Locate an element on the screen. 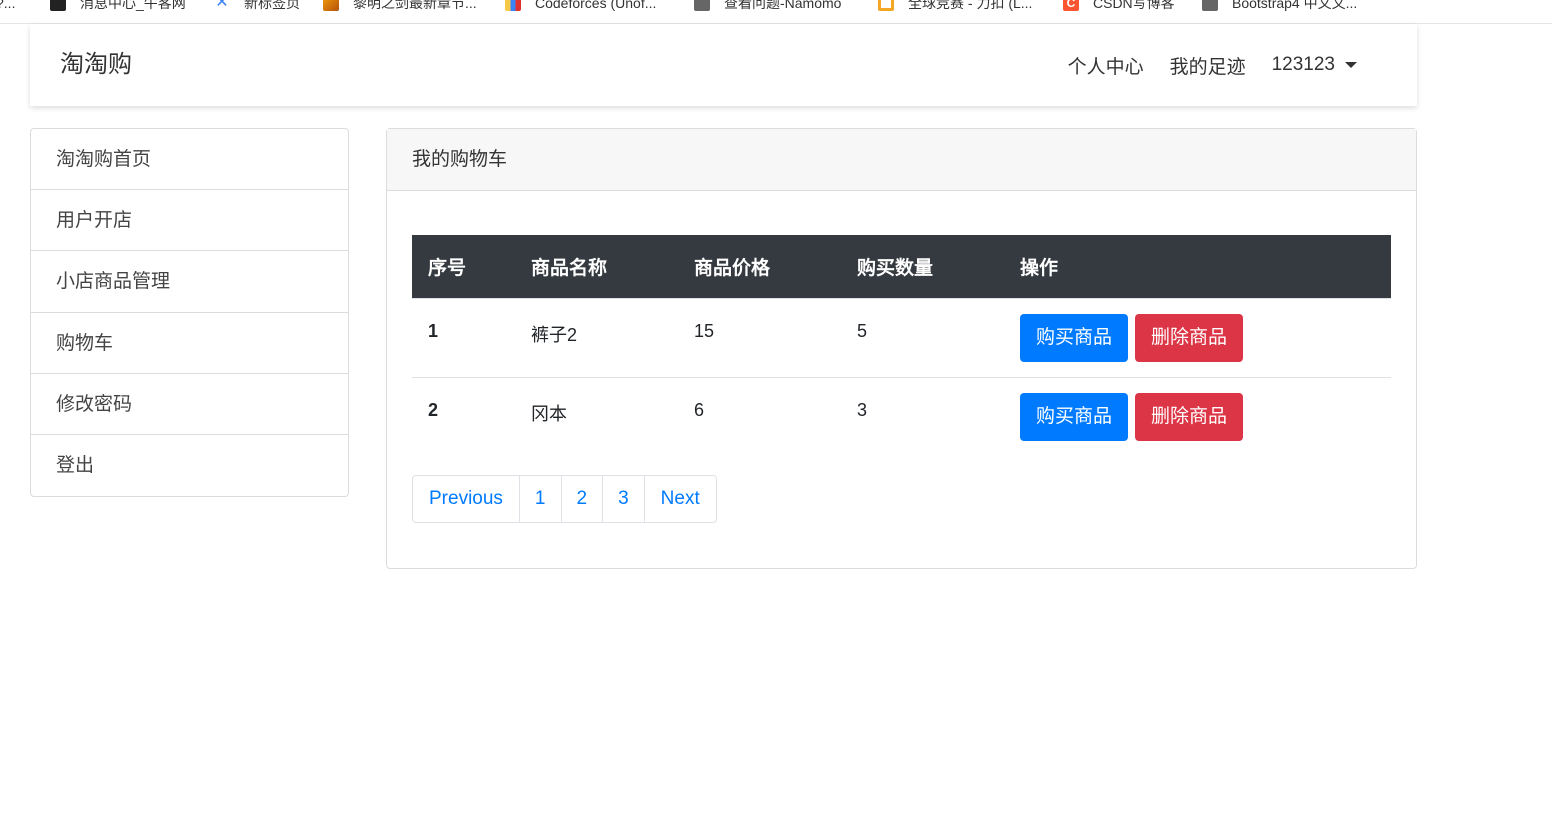 The height and width of the screenshot is (817, 1552). page-next: Next is located at coordinates (680, 499).